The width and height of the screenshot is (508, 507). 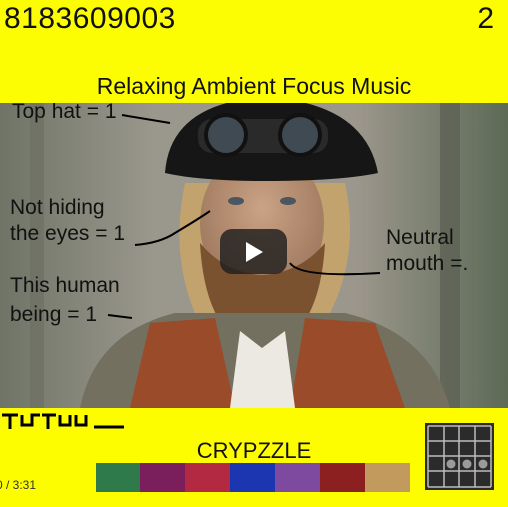 What do you see at coordinates (18, 485) in the screenshot?
I see `time-display: 0 / 3:31` at bounding box center [18, 485].